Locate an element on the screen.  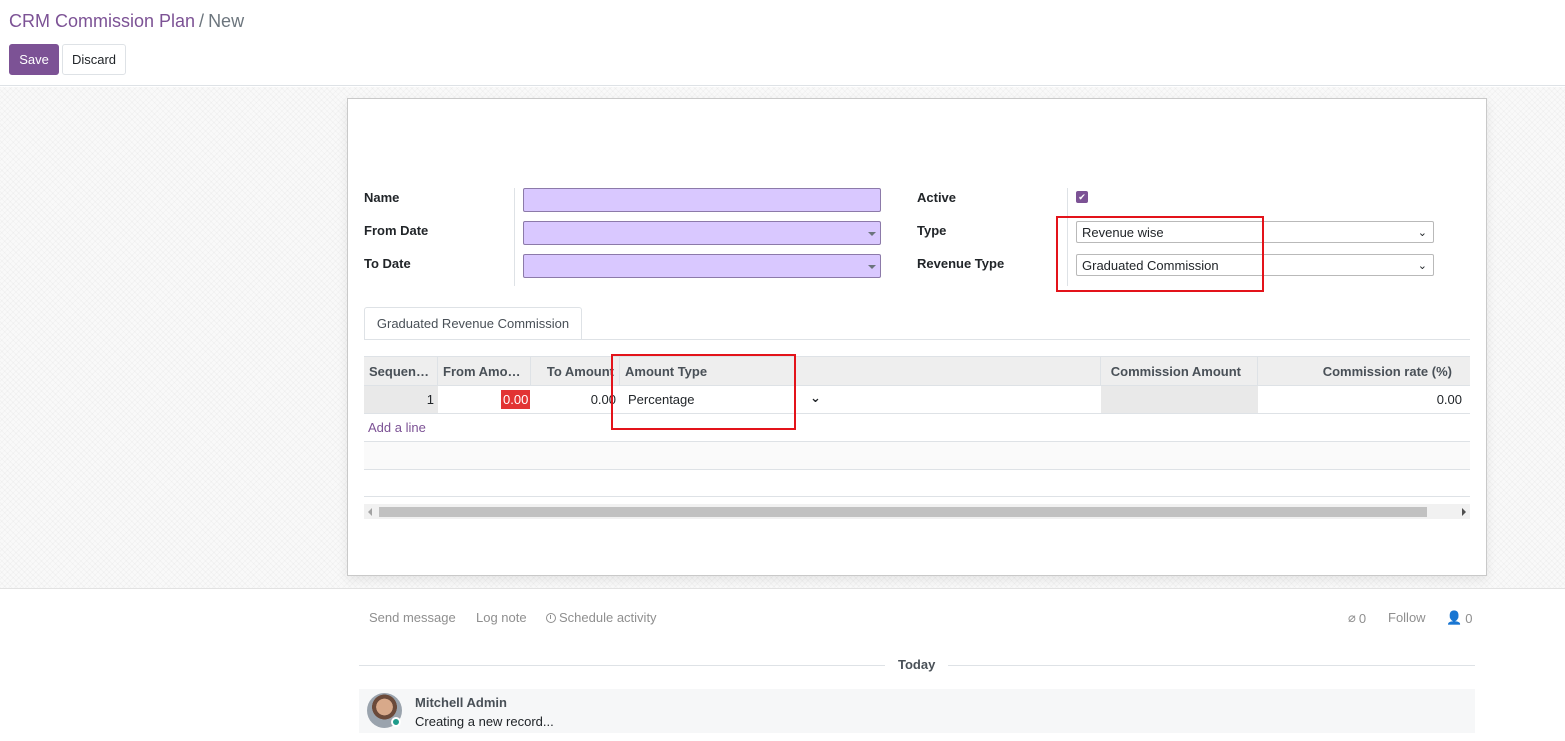
name-label: Name is located at coordinates (382, 197).